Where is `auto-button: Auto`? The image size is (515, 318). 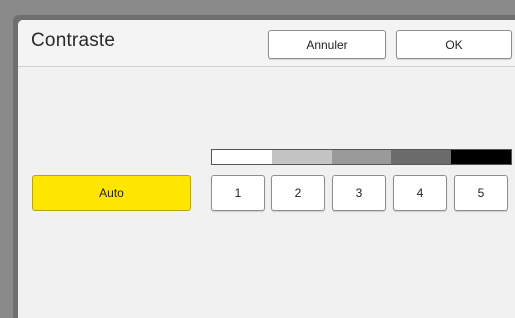 auto-button: Auto is located at coordinates (111, 193).